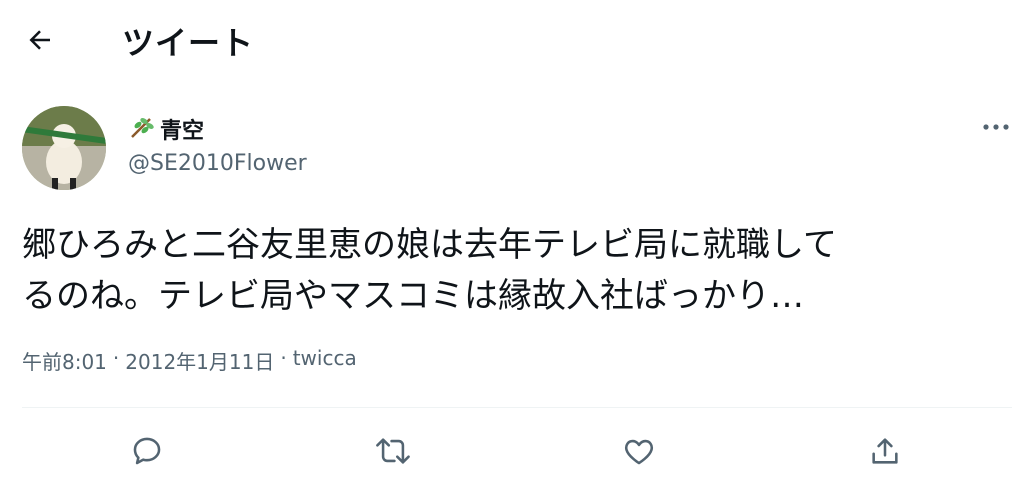 The width and height of the screenshot is (1024, 481). I want to click on arrow-left-icon, so click(39, 40).